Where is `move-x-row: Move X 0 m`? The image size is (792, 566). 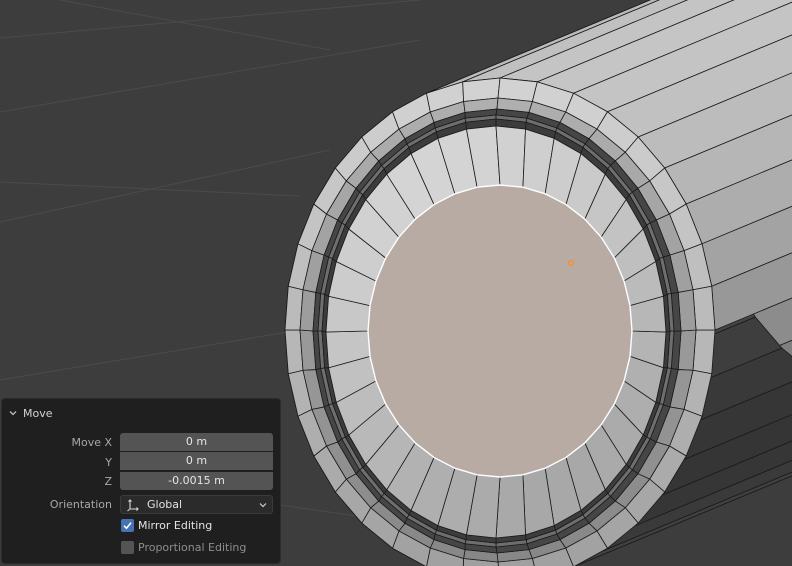
move-x-row: Move X 0 m is located at coordinates (142, 443).